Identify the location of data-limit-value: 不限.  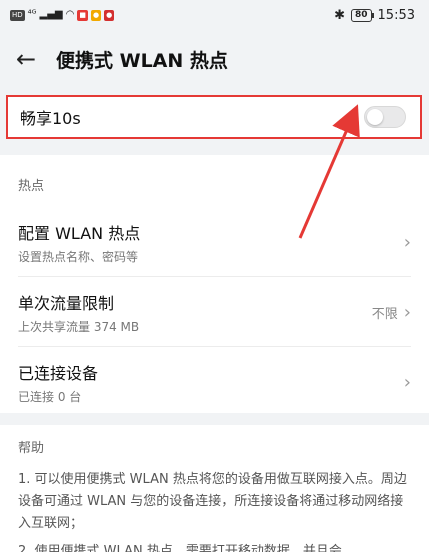
(384, 314).